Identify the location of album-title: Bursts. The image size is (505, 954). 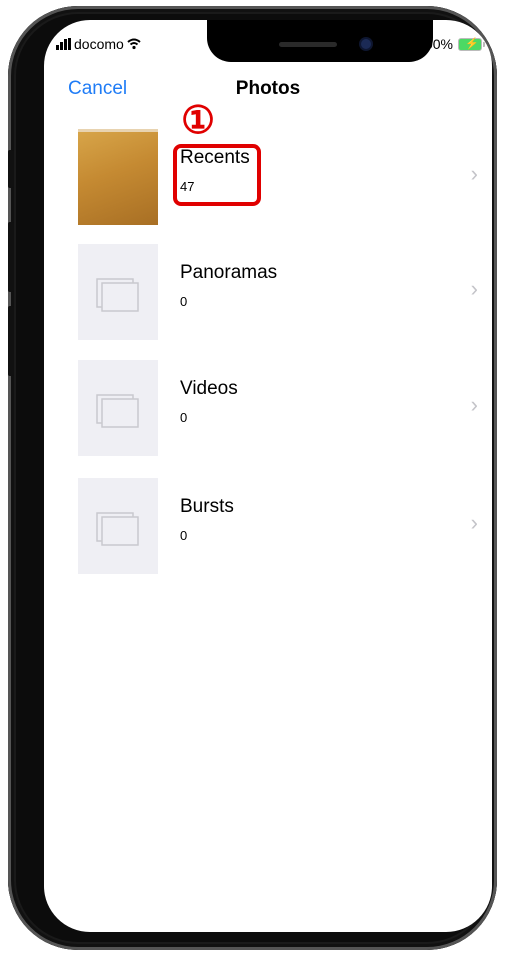
(207, 506).